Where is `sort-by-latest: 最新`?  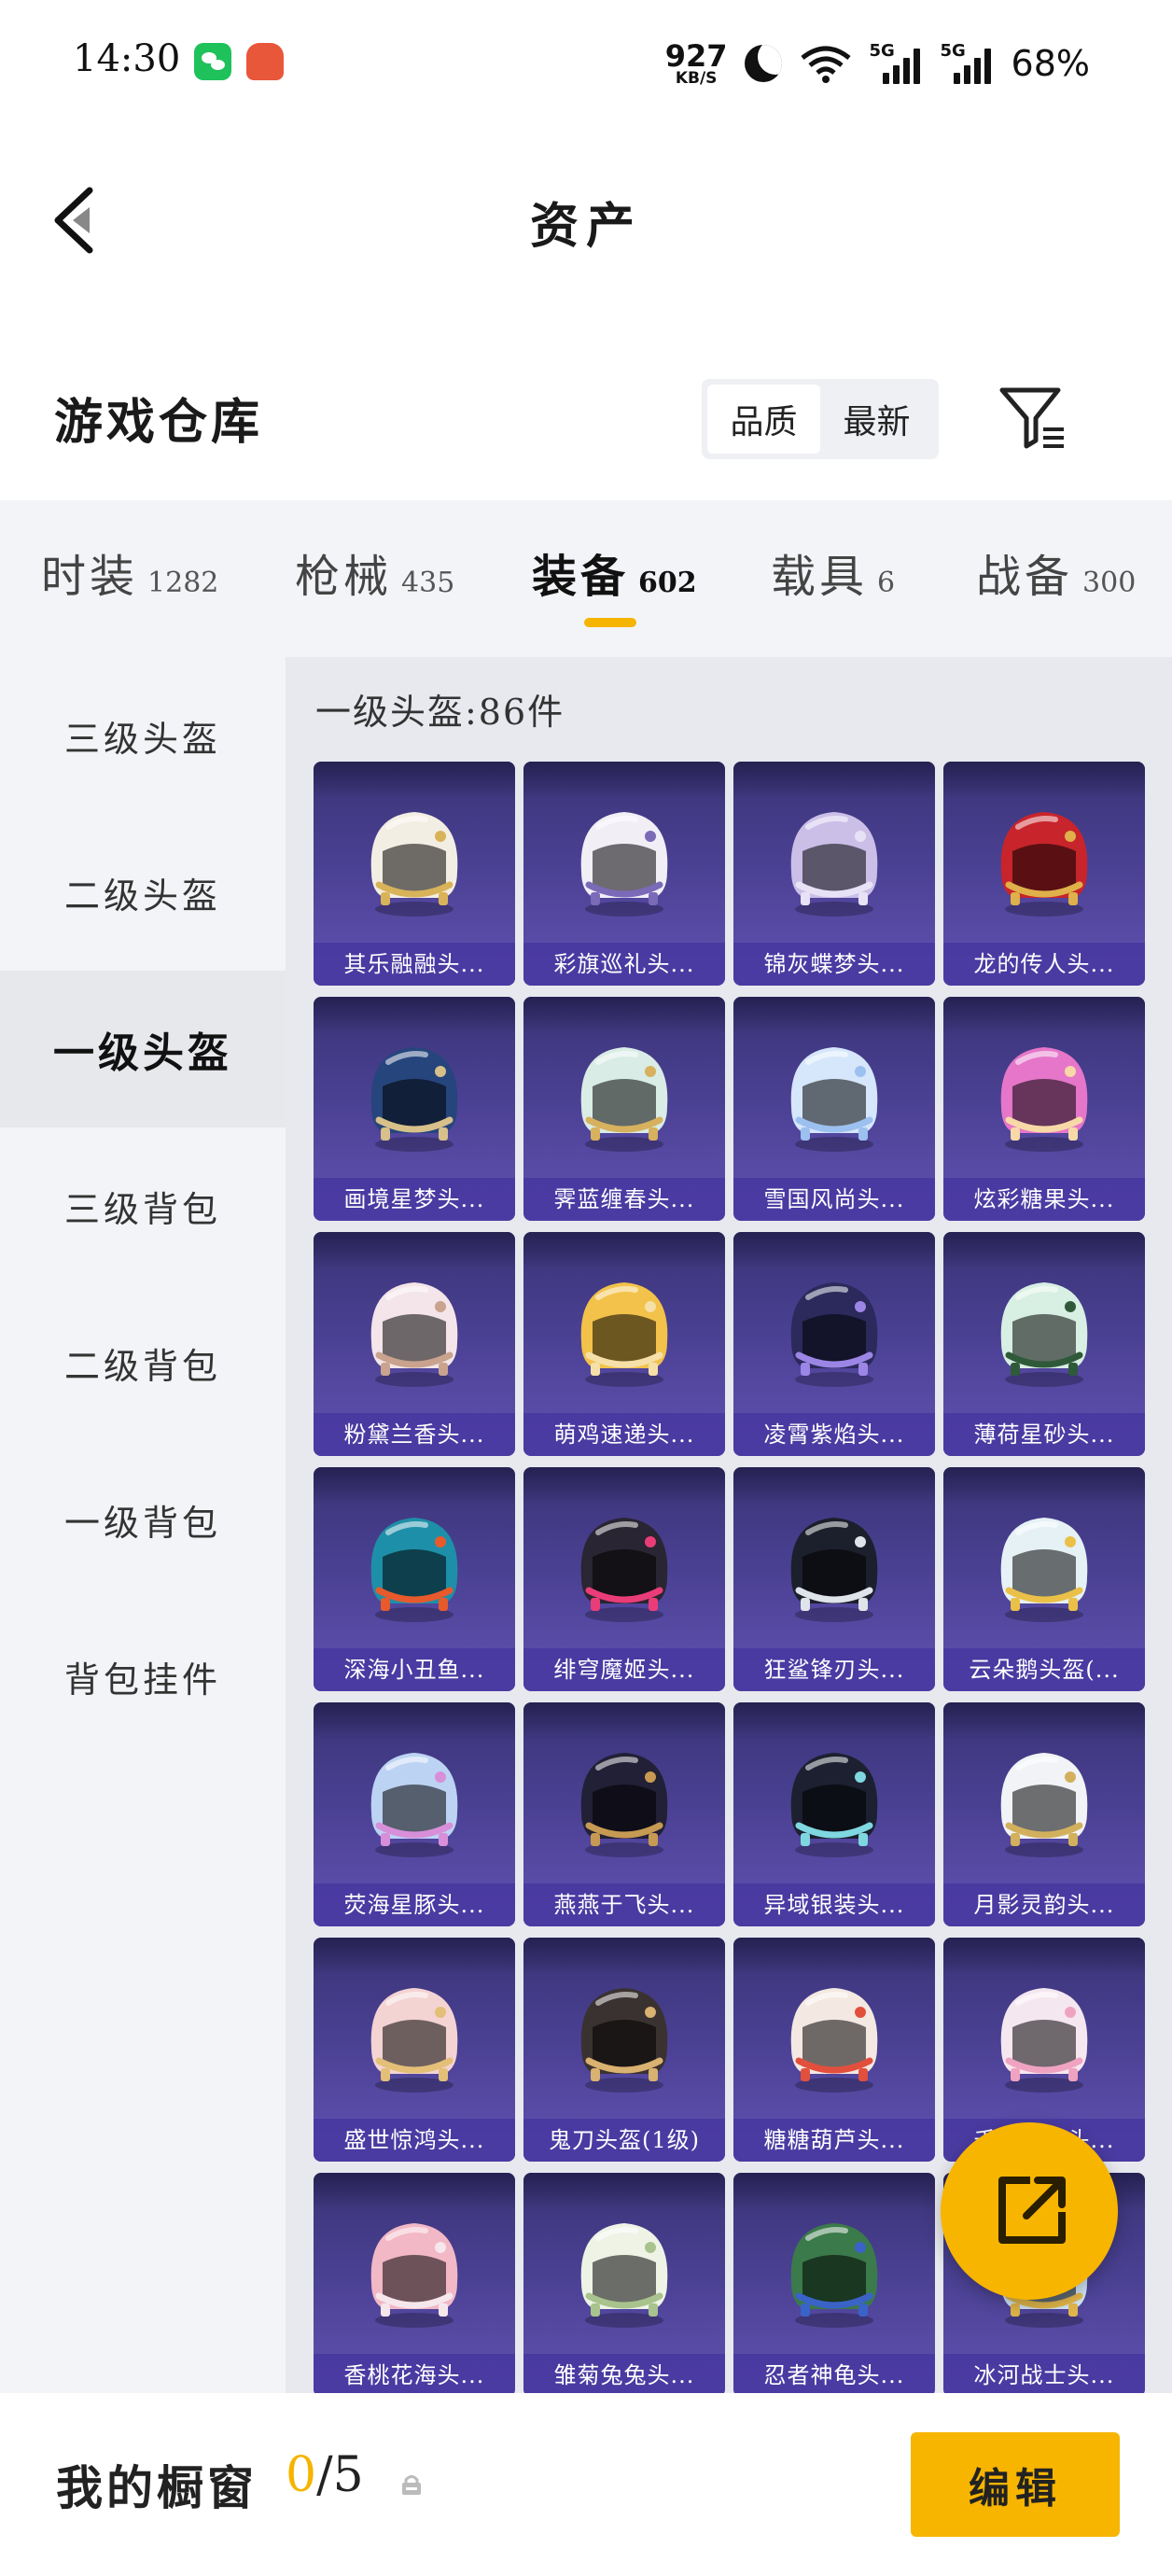
sort-by-latest: 最新 is located at coordinates (876, 419).